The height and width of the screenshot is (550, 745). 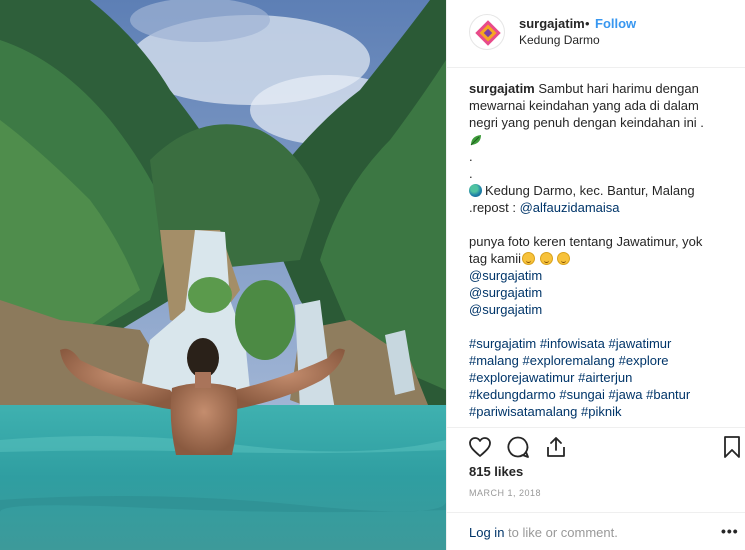 I want to click on leaf-emoji-icon, so click(x=475, y=140).